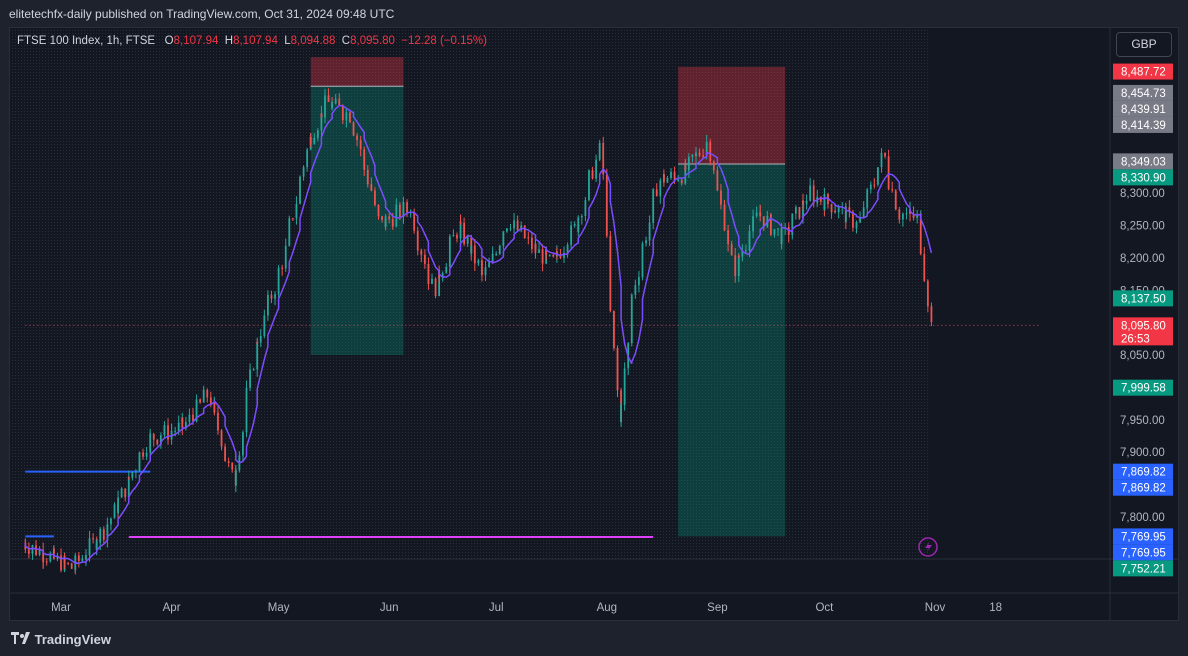 The width and height of the screenshot is (1188, 656). I want to click on may-short-stop-zone, so click(357, 72).